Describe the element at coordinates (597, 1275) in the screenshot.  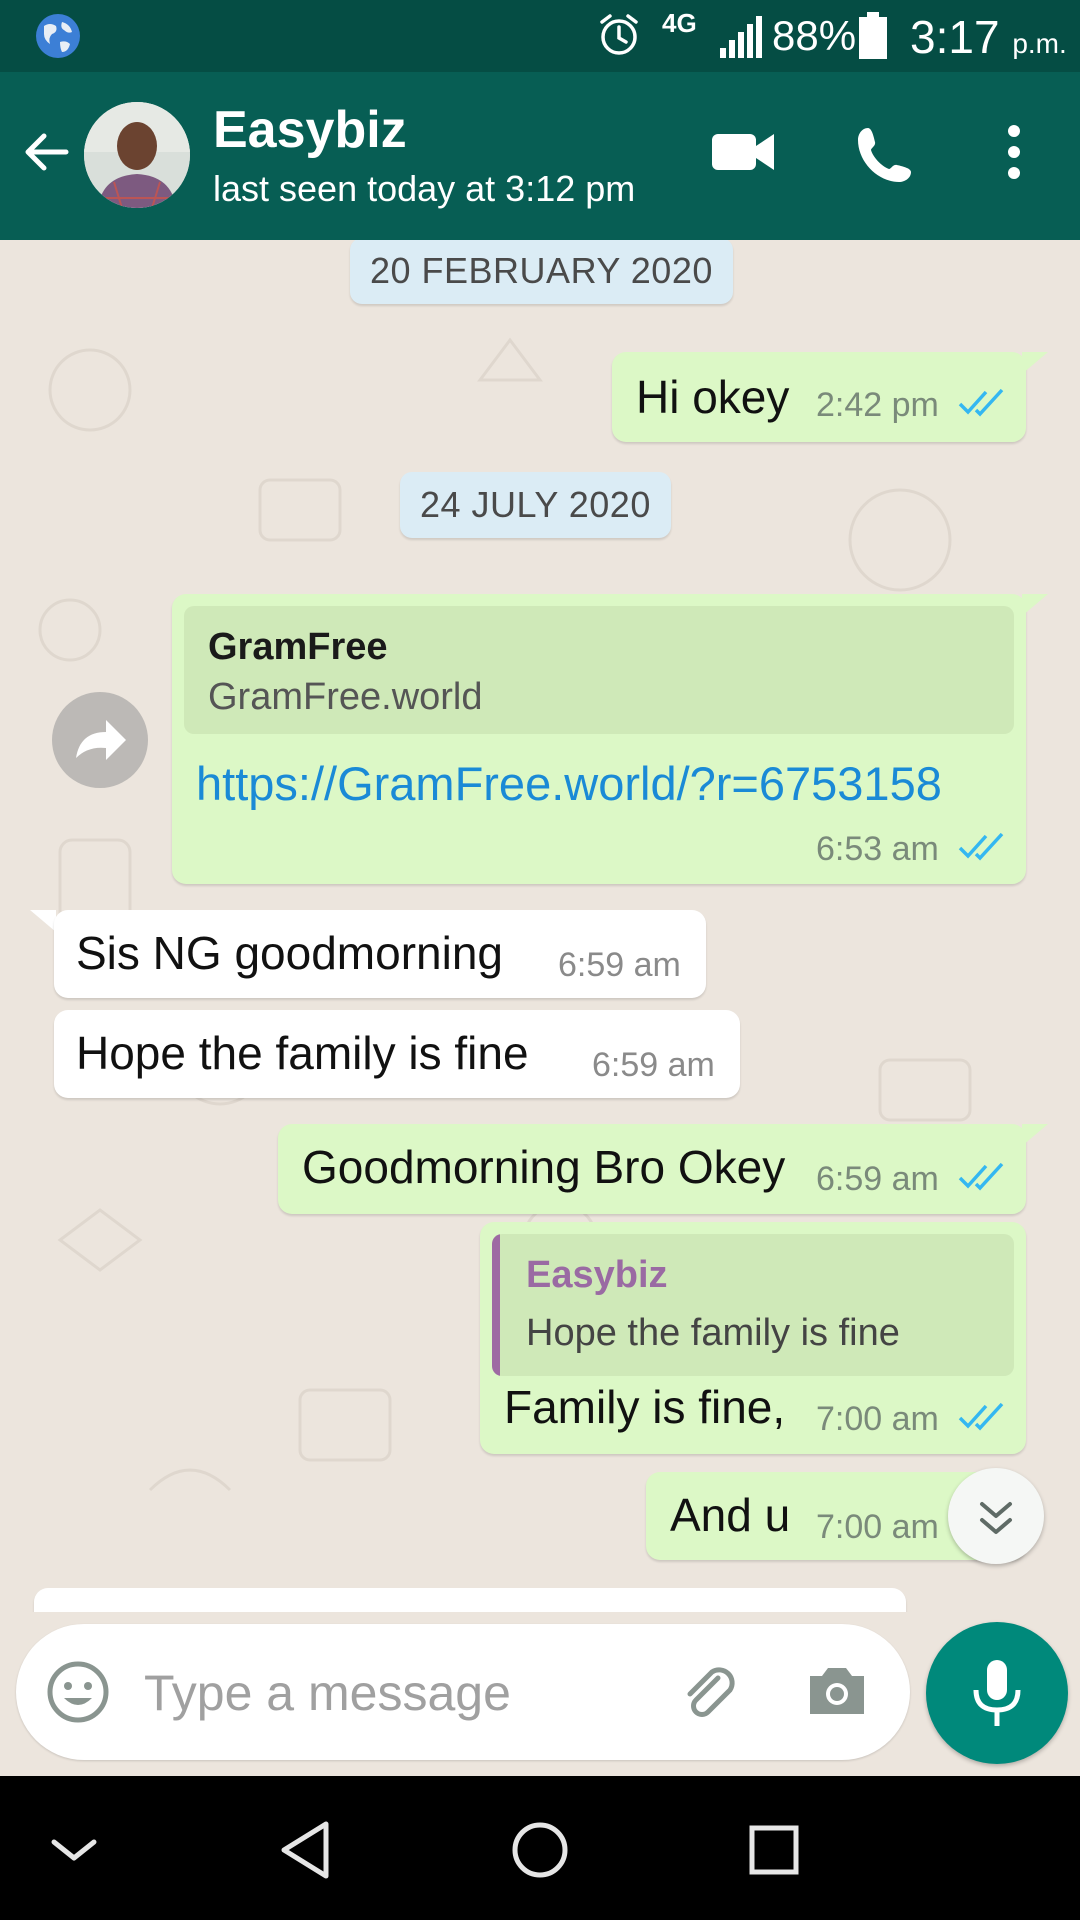
I see `quoted-sender: Easybiz` at that location.